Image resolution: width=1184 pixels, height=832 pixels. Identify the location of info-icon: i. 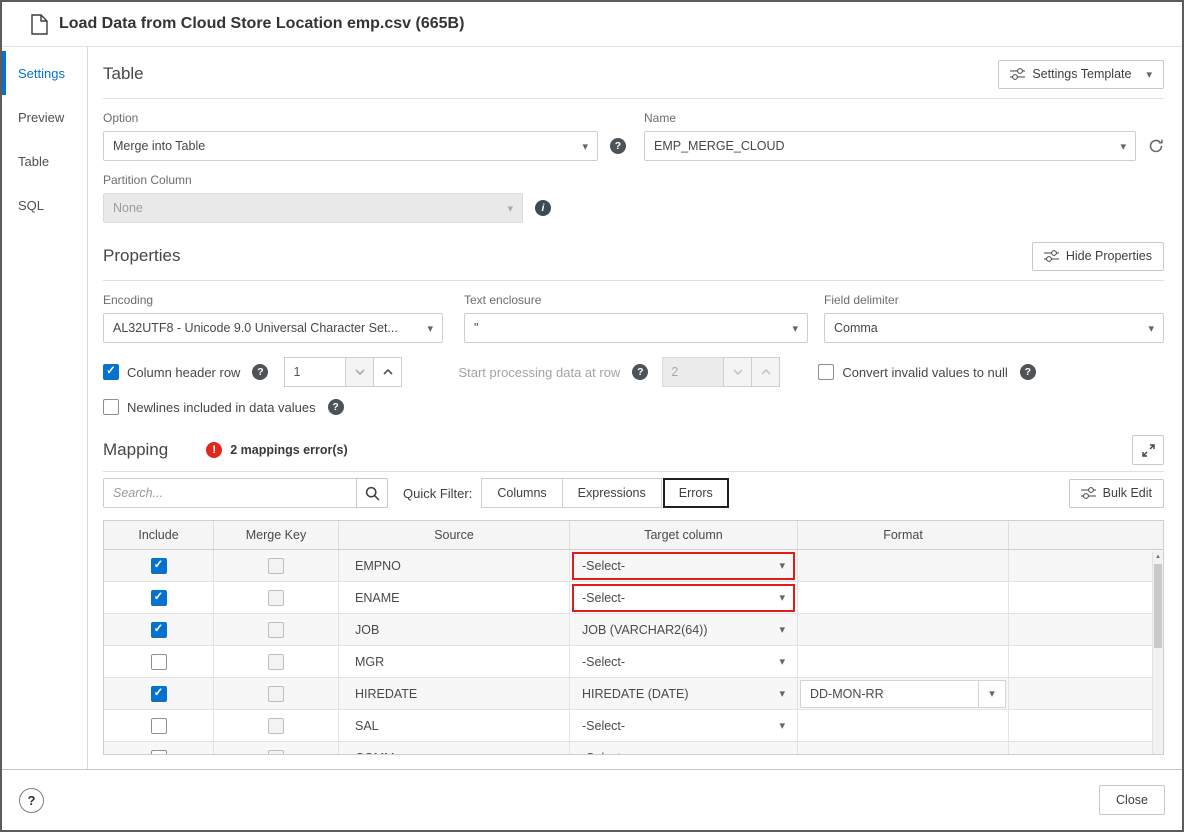
(543, 208).